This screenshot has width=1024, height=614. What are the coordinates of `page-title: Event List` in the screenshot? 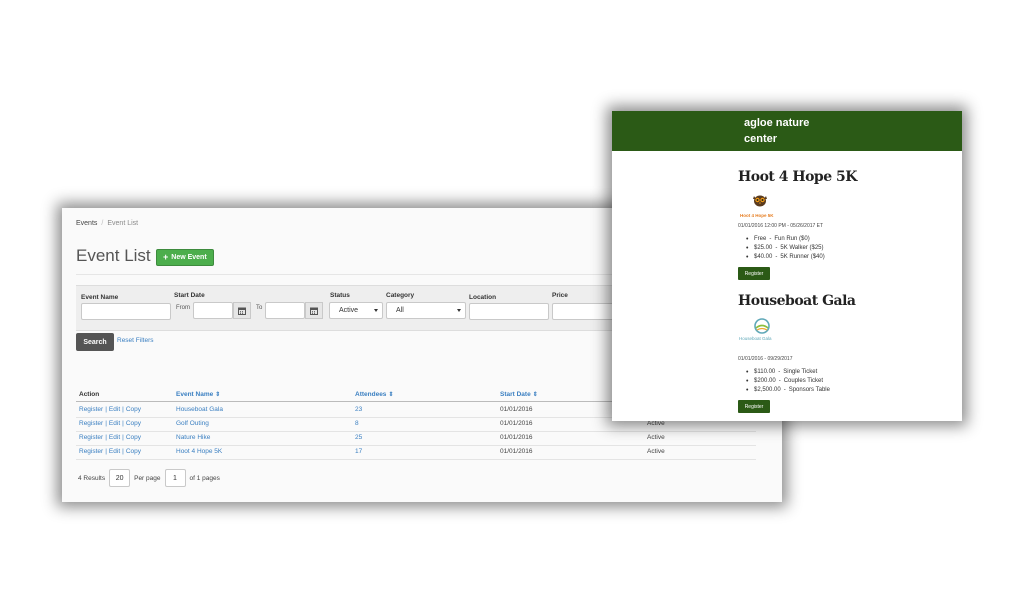 It's located at (113, 255).